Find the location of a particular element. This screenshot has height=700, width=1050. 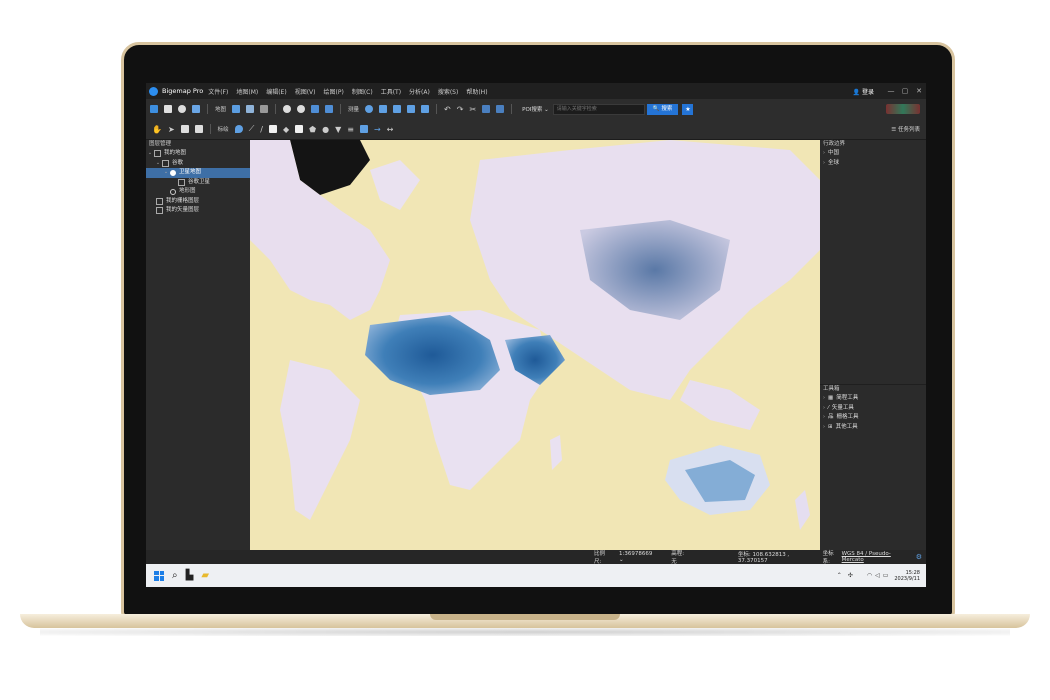

profile-icon is located at coordinates (425, 109).